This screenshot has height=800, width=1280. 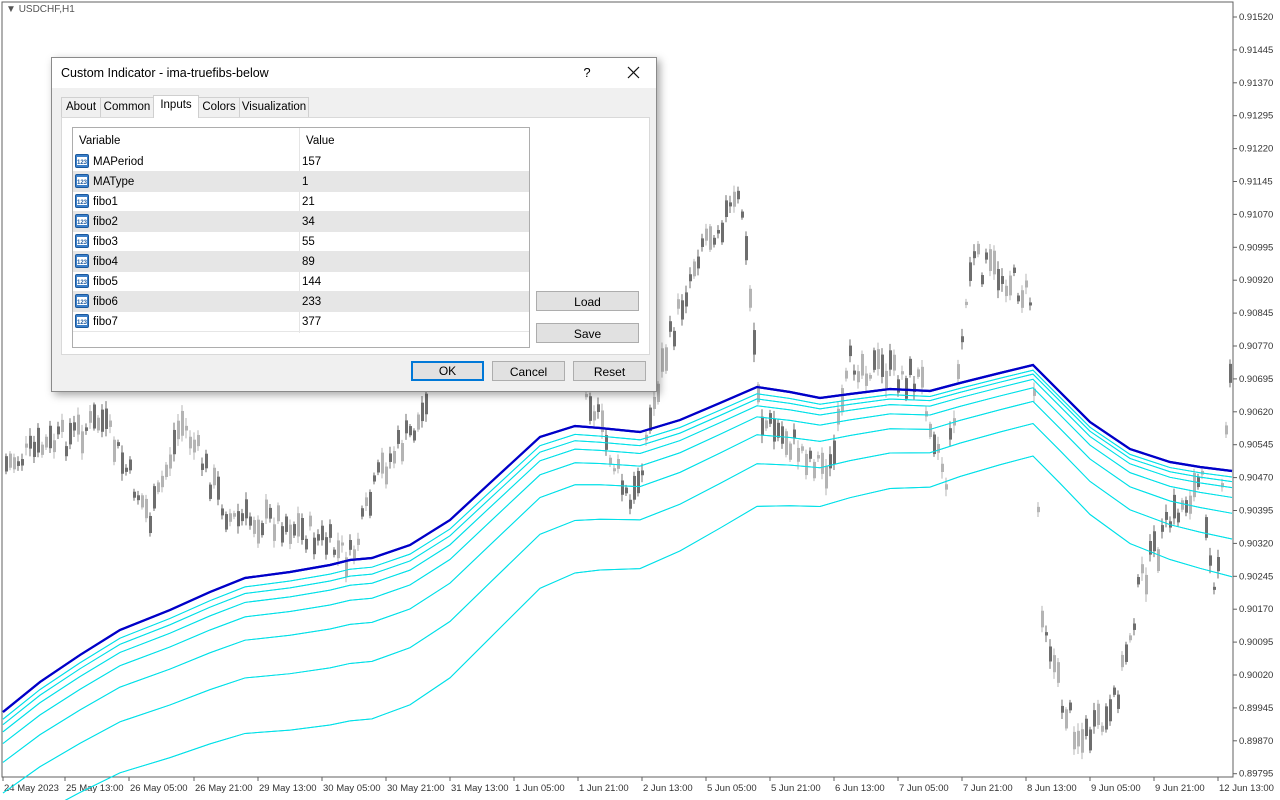 What do you see at coordinates (311, 322) in the screenshot?
I see `param-value: 377` at bounding box center [311, 322].